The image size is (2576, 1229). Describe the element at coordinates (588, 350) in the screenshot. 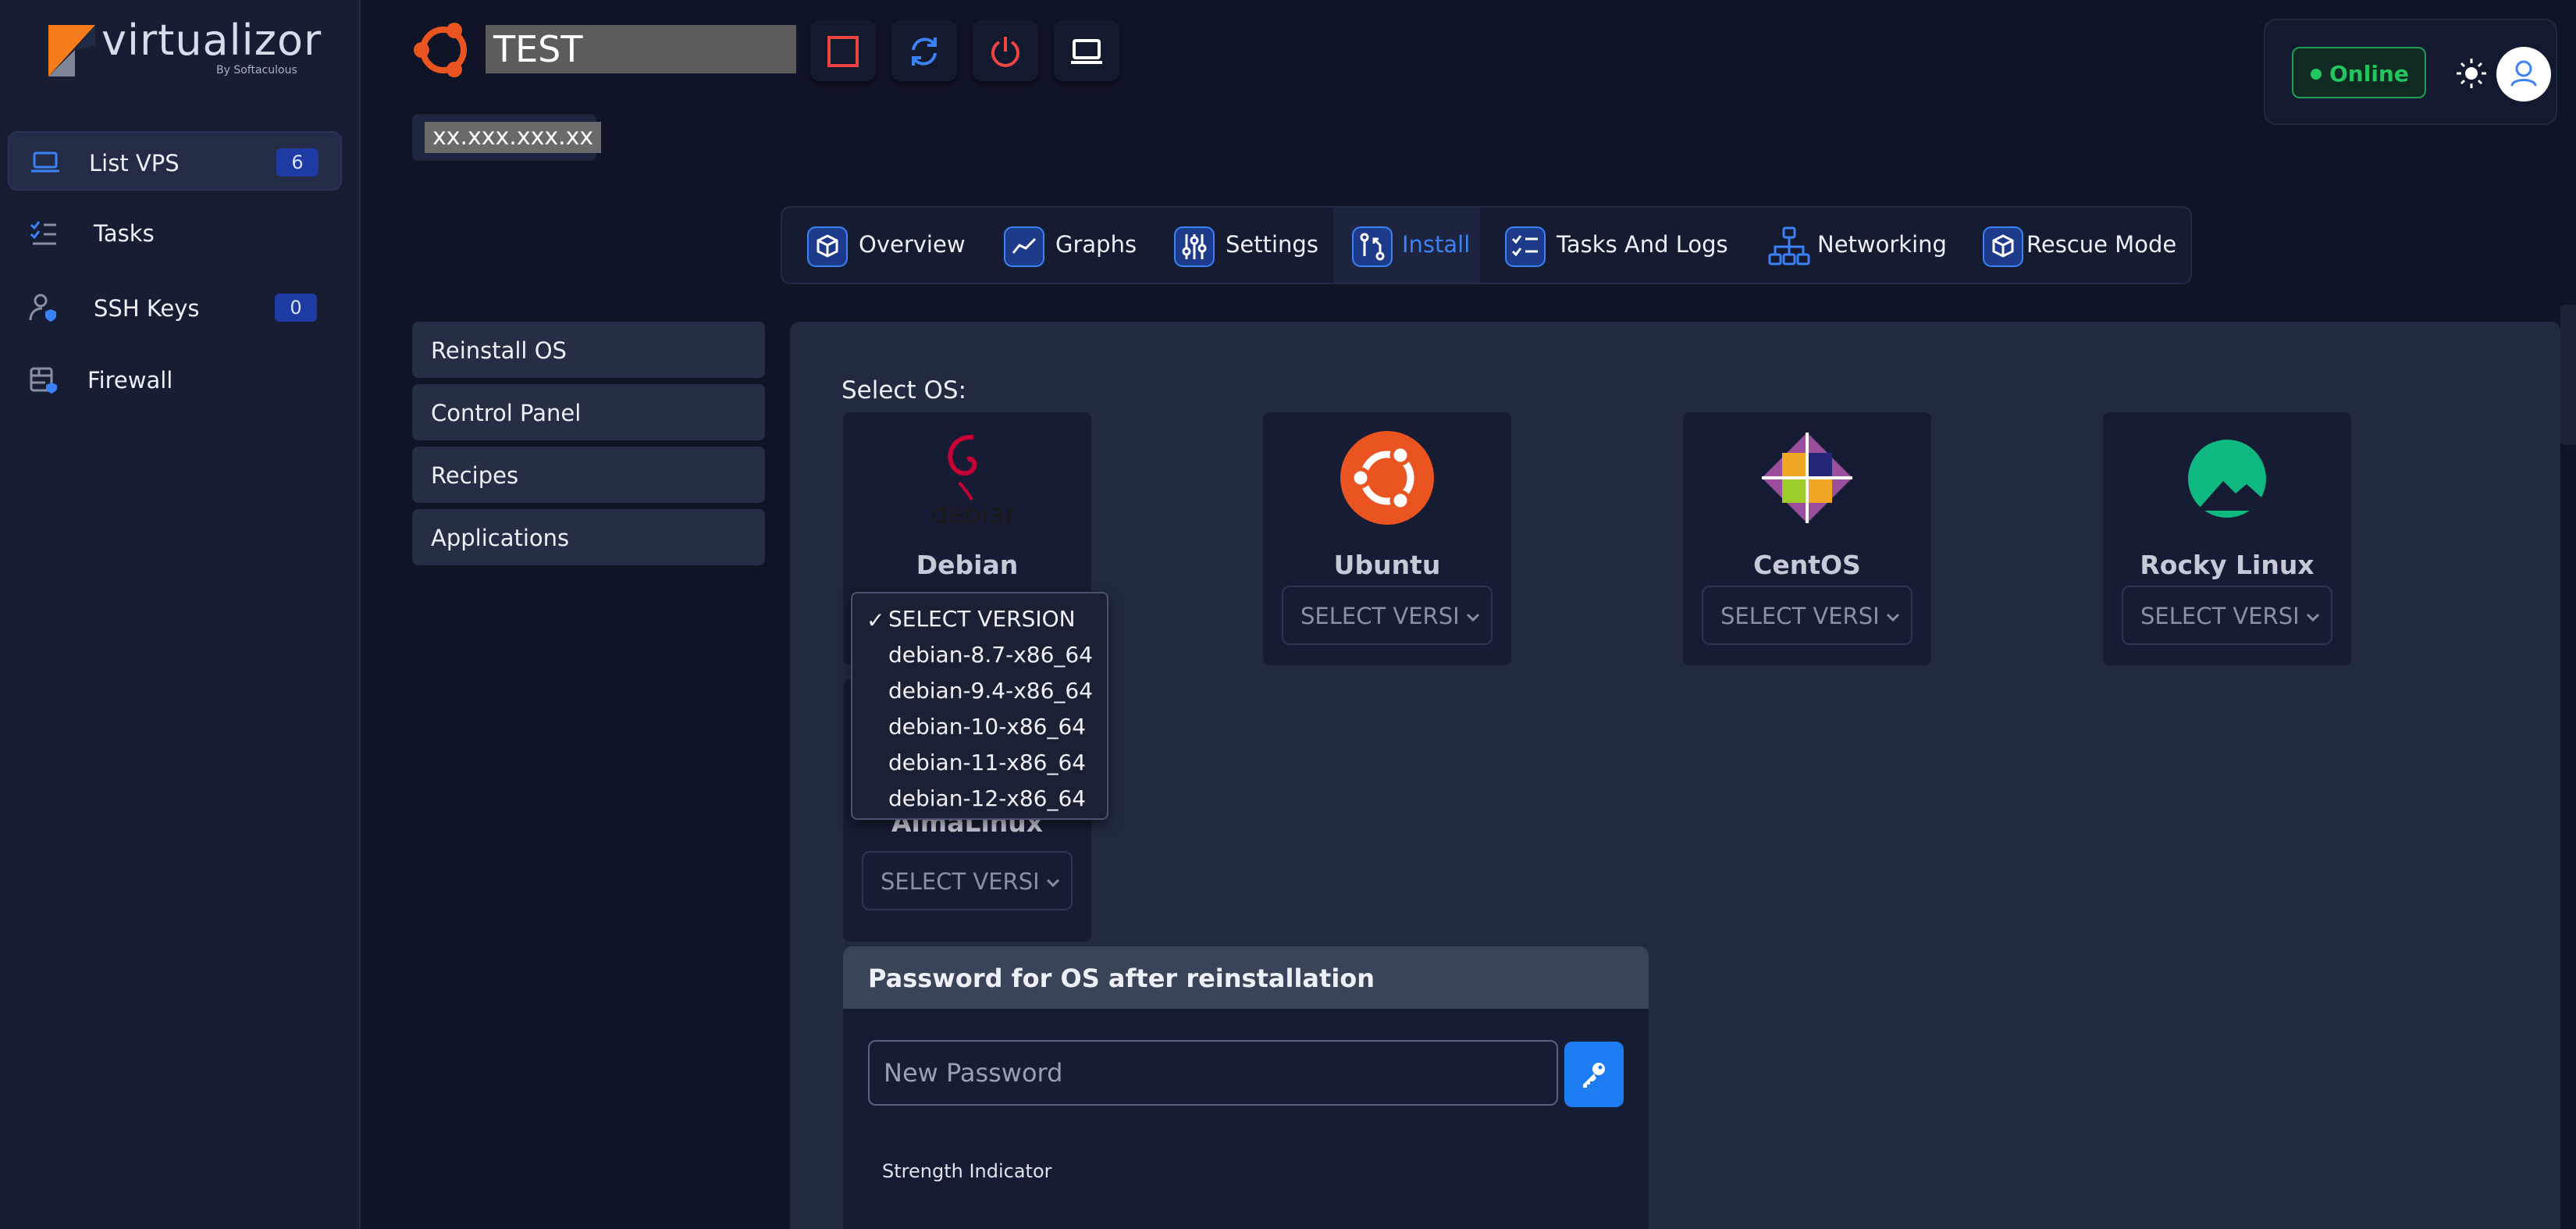

I see `menu-reinstall-os: Reinstall OS` at that location.